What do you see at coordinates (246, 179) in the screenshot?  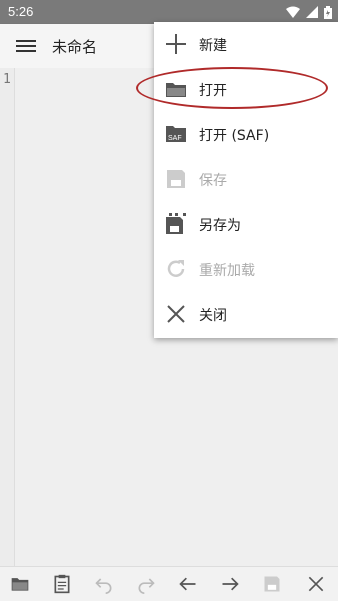 I see `menu-item-save: 保存` at bounding box center [246, 179].